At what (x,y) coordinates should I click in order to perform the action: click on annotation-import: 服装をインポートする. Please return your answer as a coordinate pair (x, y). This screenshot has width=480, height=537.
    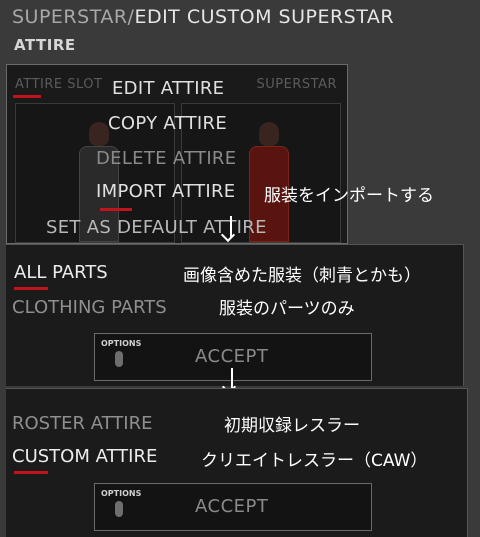
    Looking at the image, I should click on (349, 196).